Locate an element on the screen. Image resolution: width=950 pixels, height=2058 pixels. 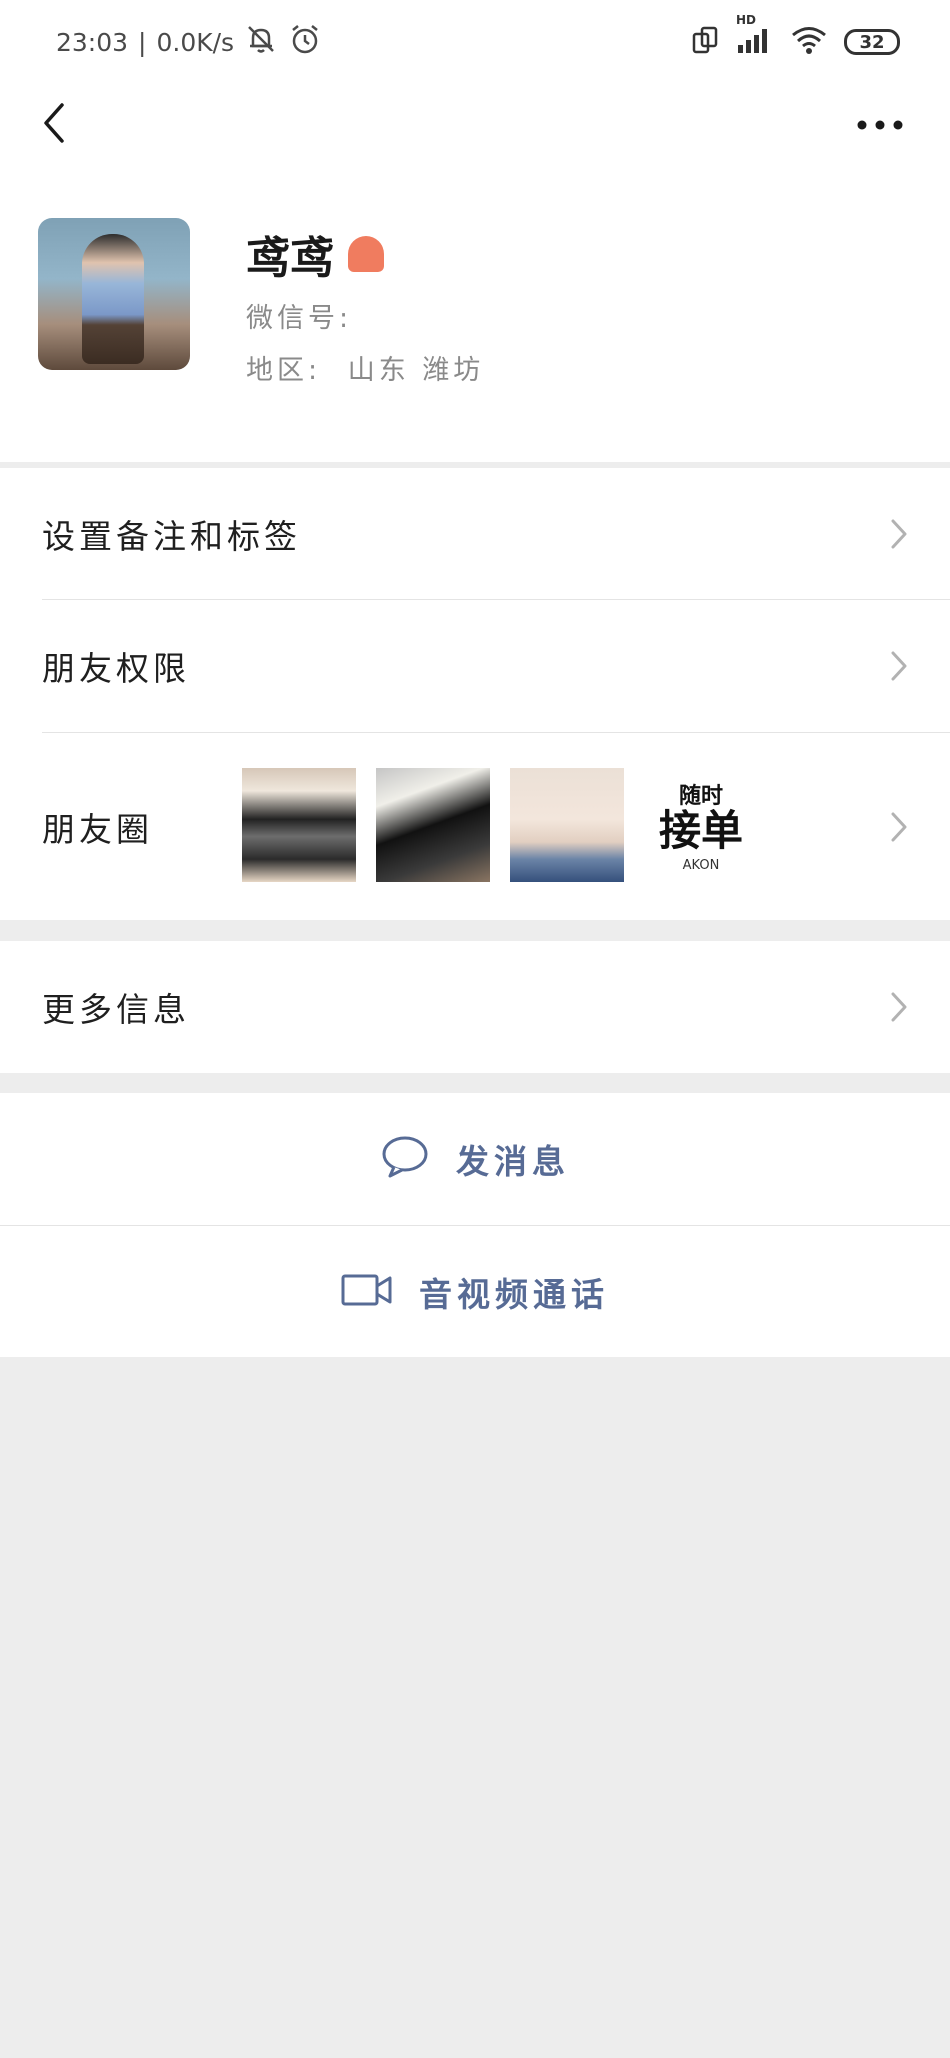
profile-info: 鸢鸢 微信号: 地区: 山东 潍坊 is located at coordinates (474, 303).